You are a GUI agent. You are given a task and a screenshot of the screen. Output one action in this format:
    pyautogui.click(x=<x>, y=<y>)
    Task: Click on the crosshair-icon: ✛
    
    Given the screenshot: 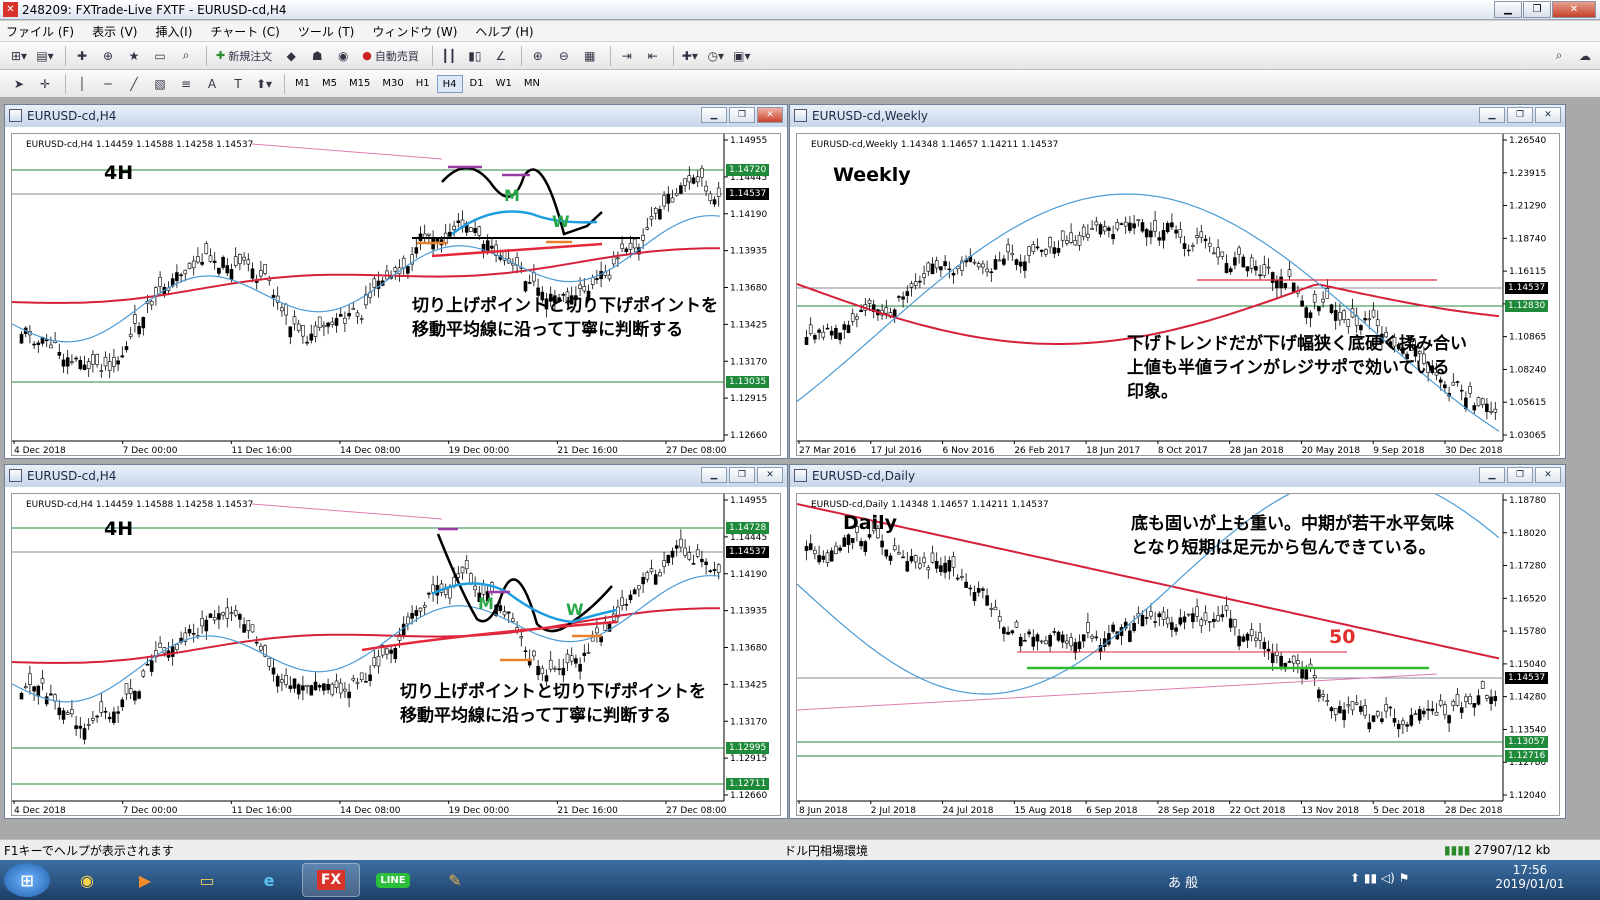 What is the action you would take?
    pyautogui.click(x=45, y=84)
    